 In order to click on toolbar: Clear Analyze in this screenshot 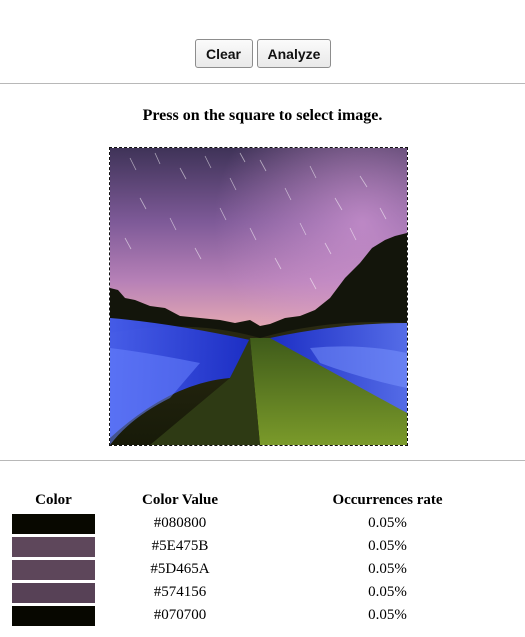, I will do `click(262, 54)`.